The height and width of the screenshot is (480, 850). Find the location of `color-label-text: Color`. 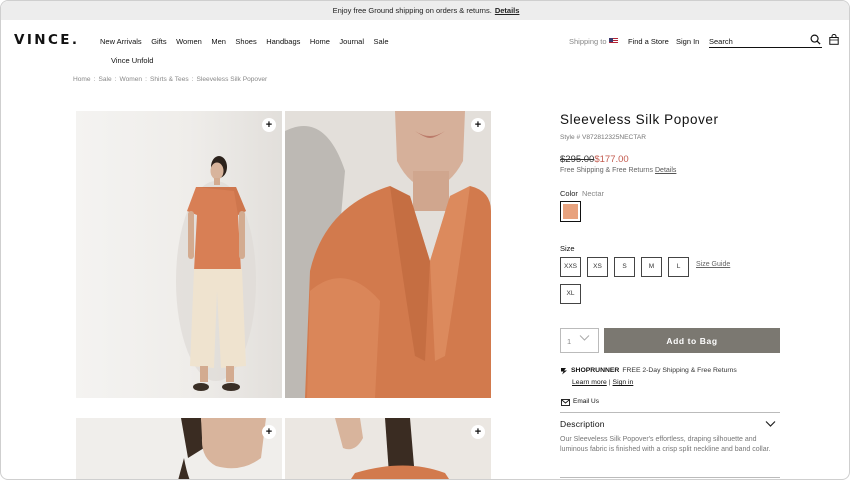

color-label-text: Color is located at coordinates (569, 193).